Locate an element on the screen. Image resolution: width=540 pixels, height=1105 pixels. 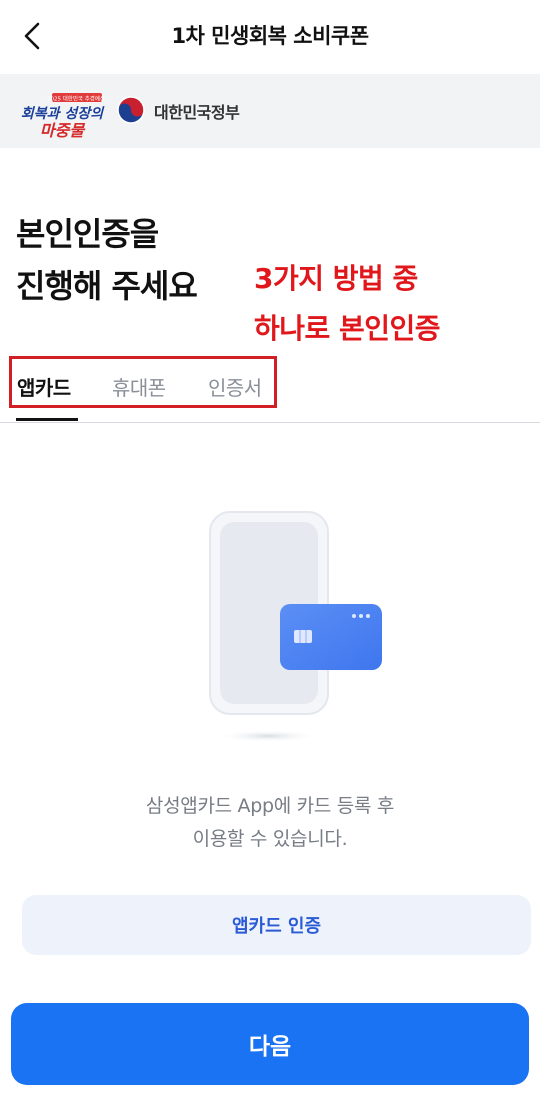
tab-divider is located at coordinates (270, 422).